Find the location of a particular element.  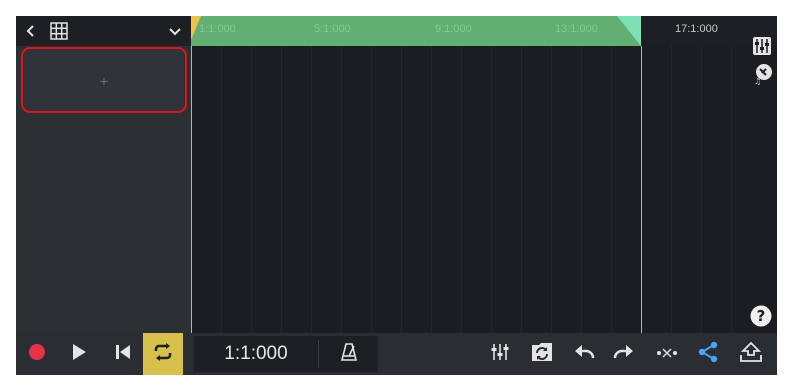

loop-end-line is located at coordinates (641, 189).